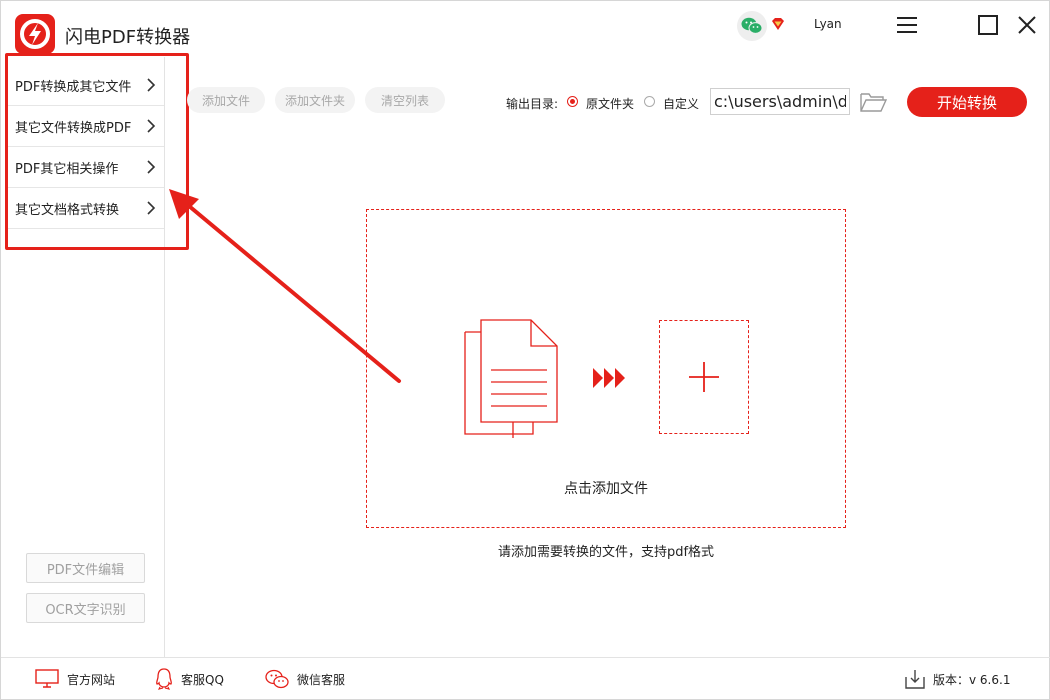 This screenshot has width=1050, height=700. What do you see at coordinates (532, 104) in the screenshot?
I see `output-dir-label: 输出目录:` at bounding box center [532, 104].